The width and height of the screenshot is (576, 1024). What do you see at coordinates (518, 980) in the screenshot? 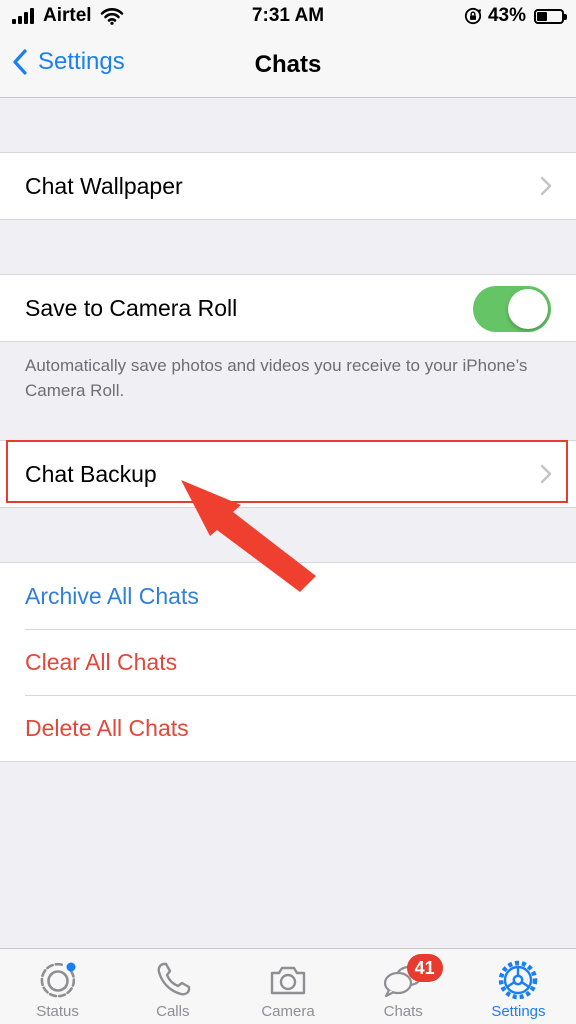
I see `gear-icon` at bounding box center [518, 980].